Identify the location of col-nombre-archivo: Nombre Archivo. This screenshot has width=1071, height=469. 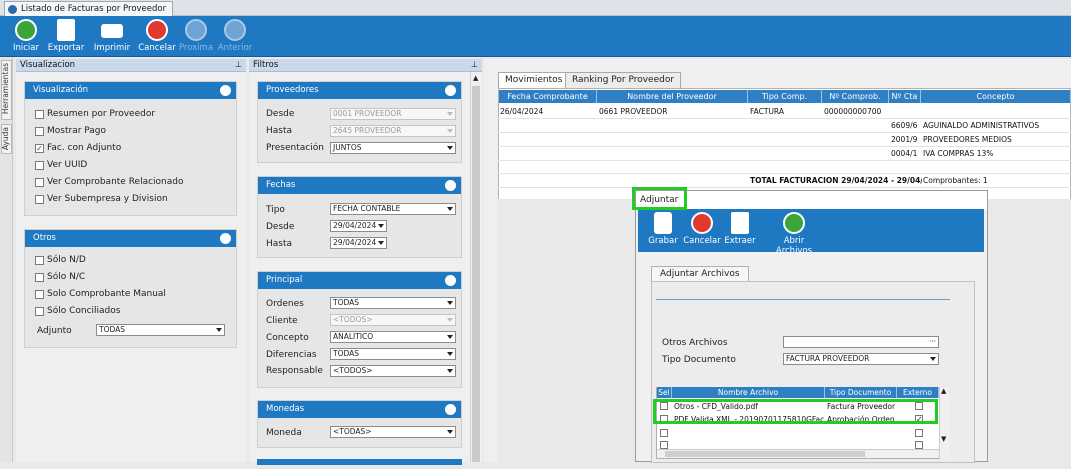
(748, 392).